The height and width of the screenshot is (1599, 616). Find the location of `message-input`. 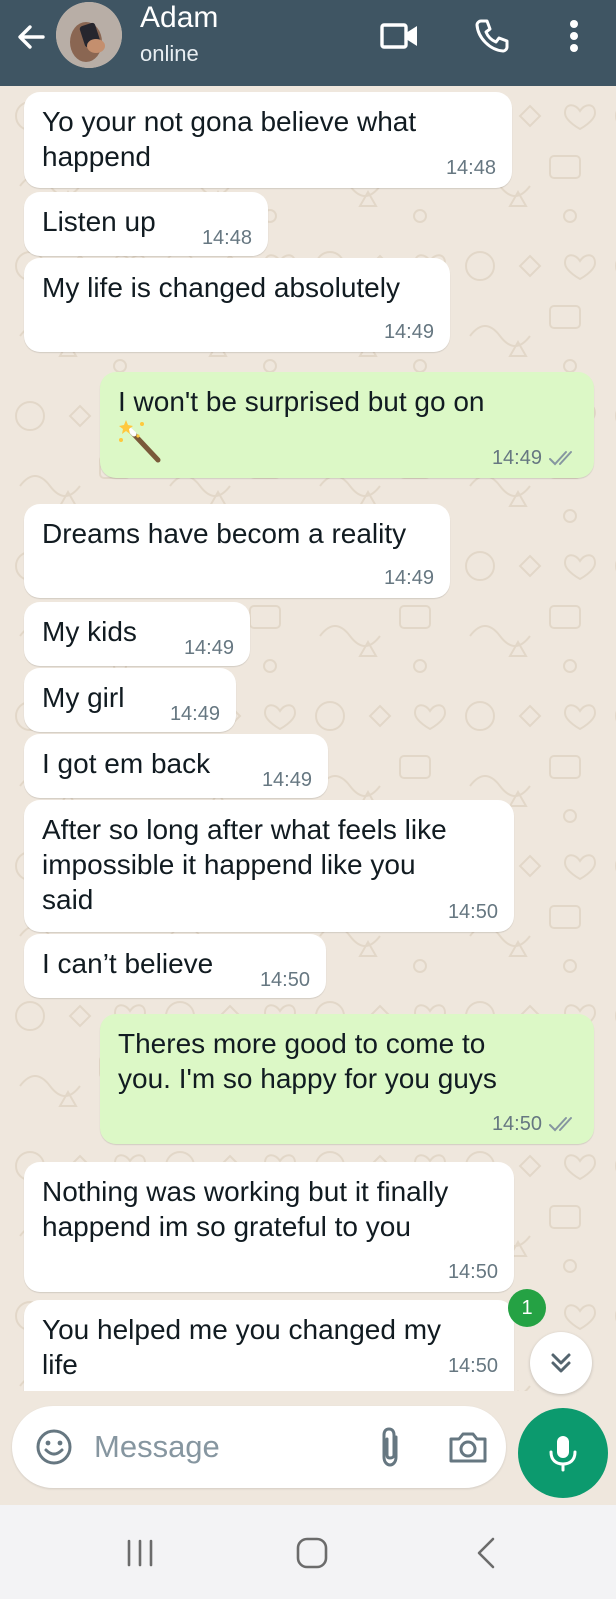

message-input is located at coordinates (224, 1447).